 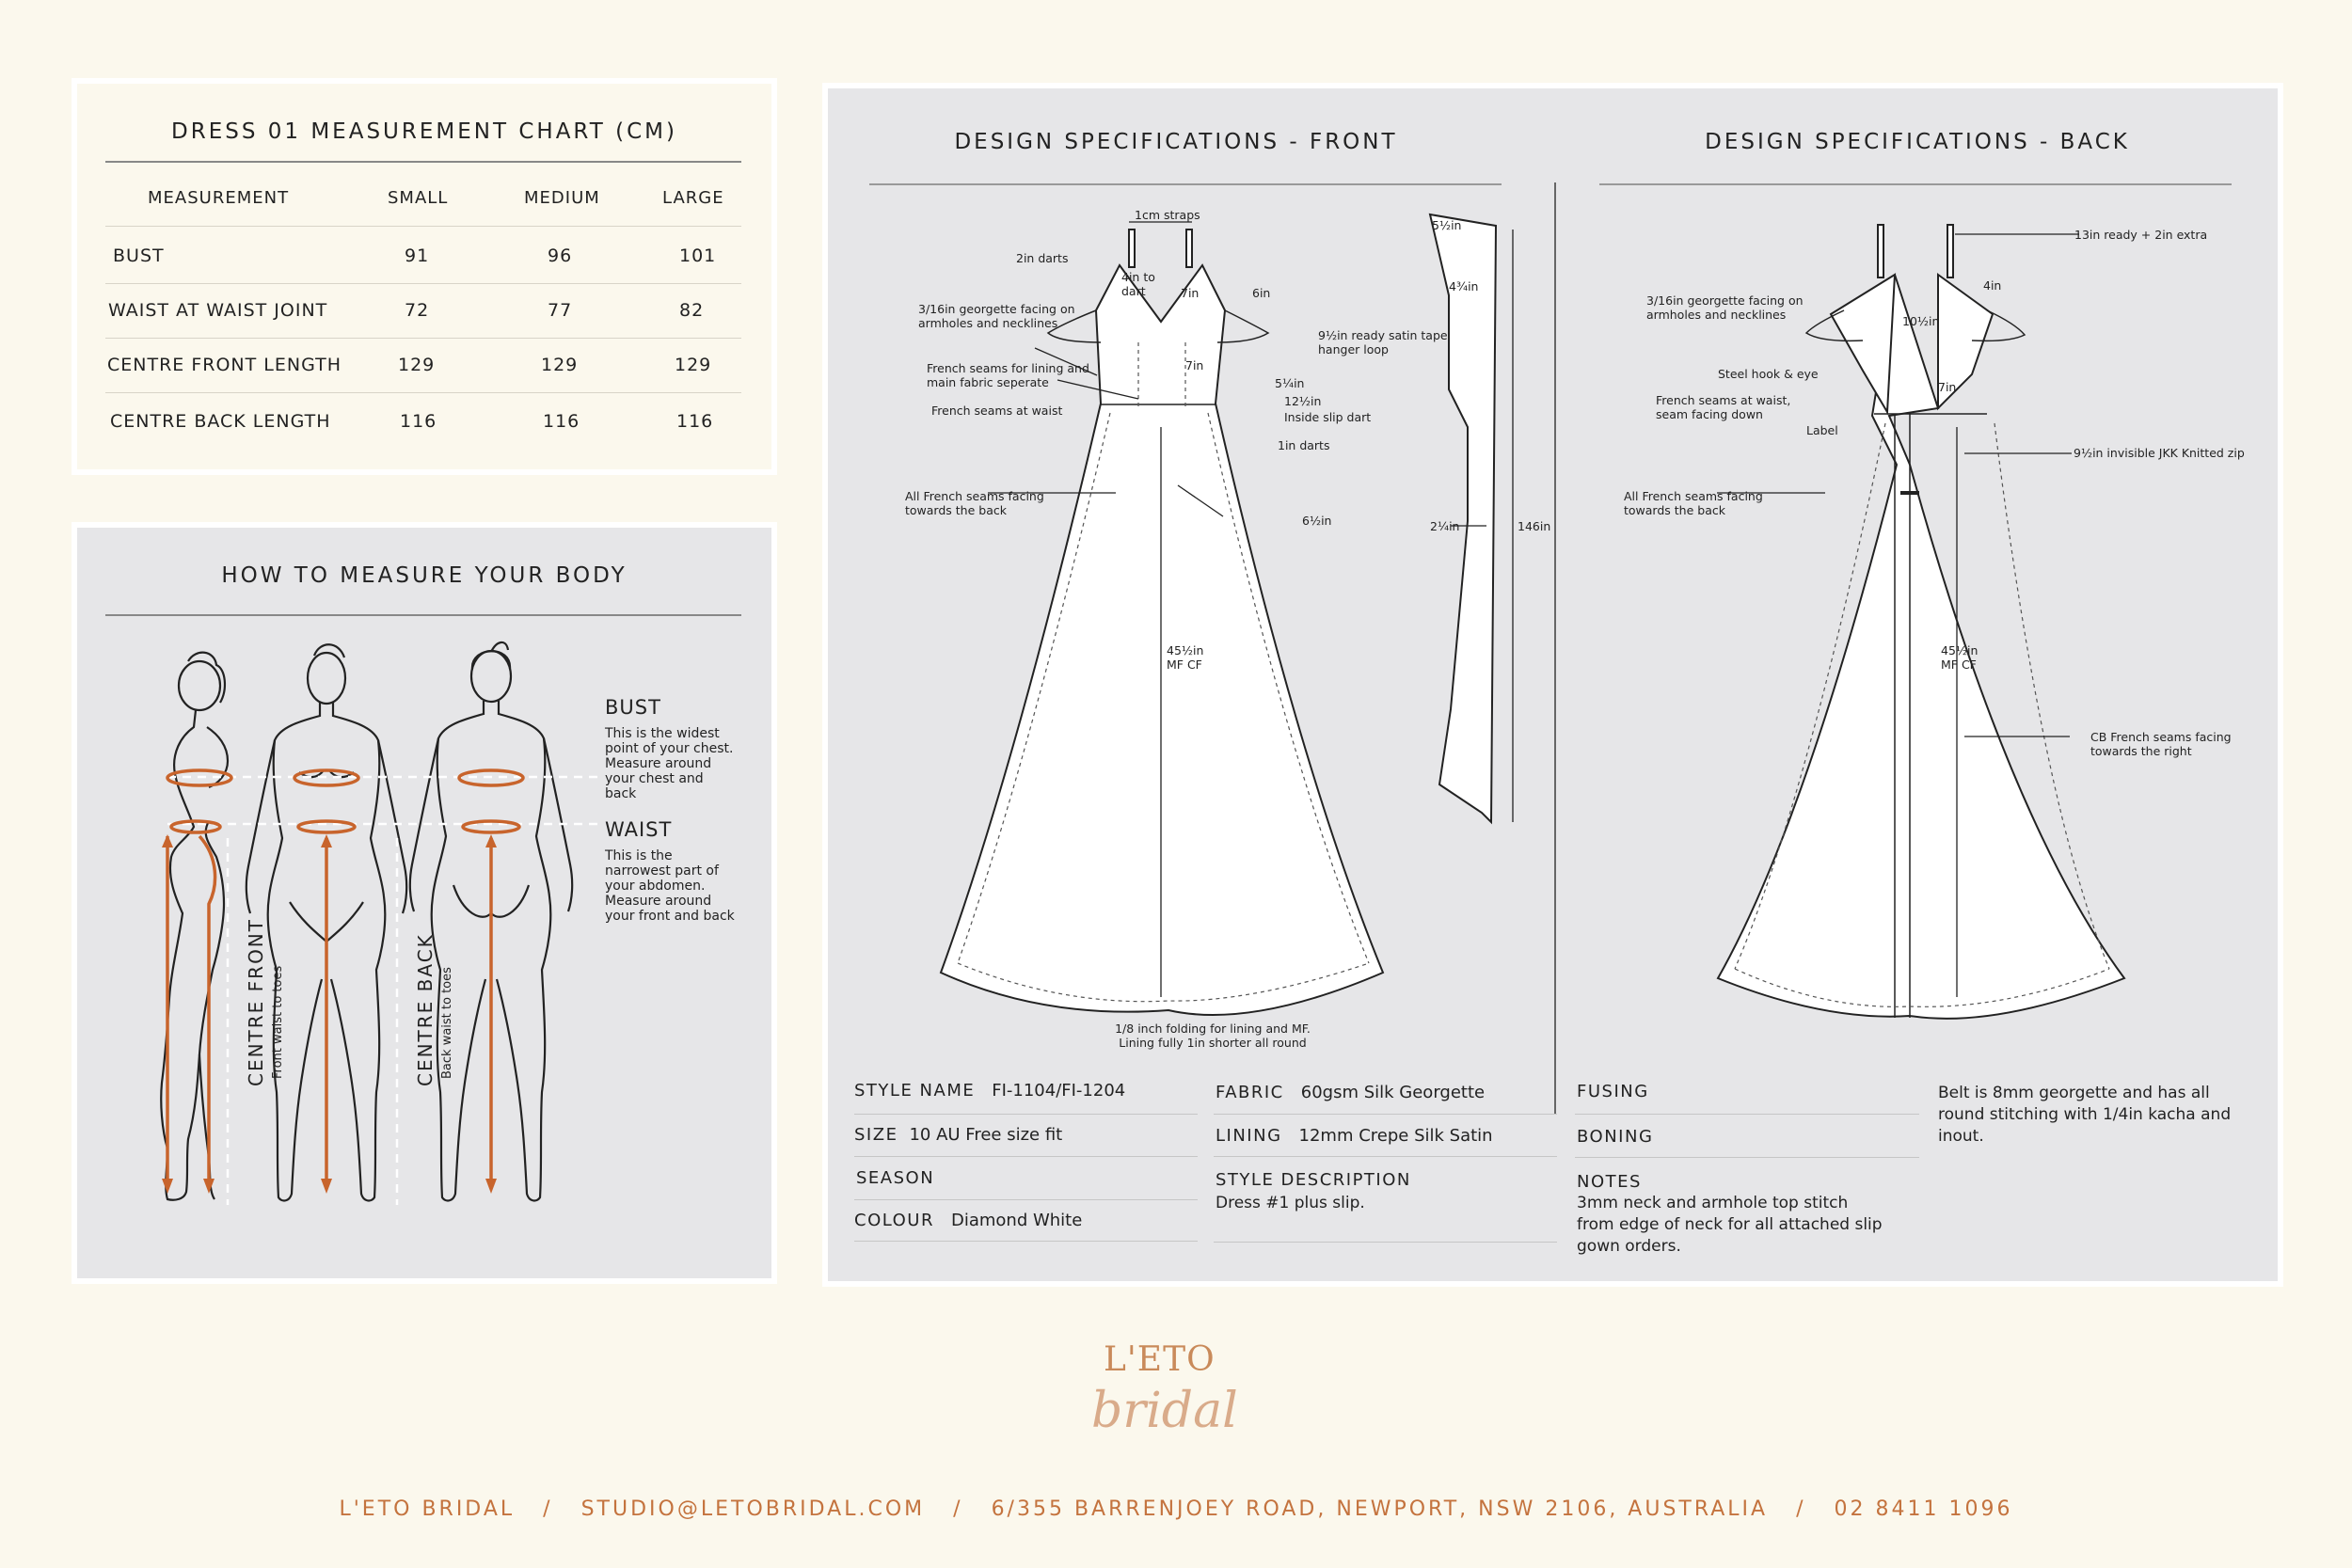 I want to click on style-description-value: Dress #1 plus slip., so click(x=1290, y=1203).